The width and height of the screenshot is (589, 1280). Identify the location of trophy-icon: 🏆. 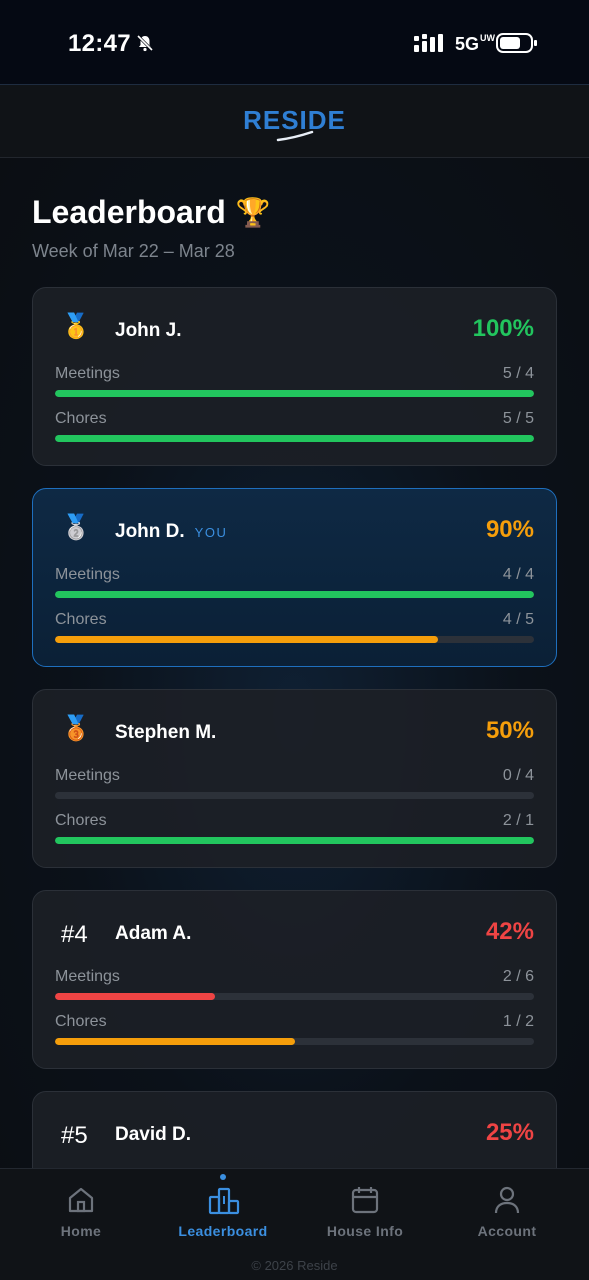
(253, 212).